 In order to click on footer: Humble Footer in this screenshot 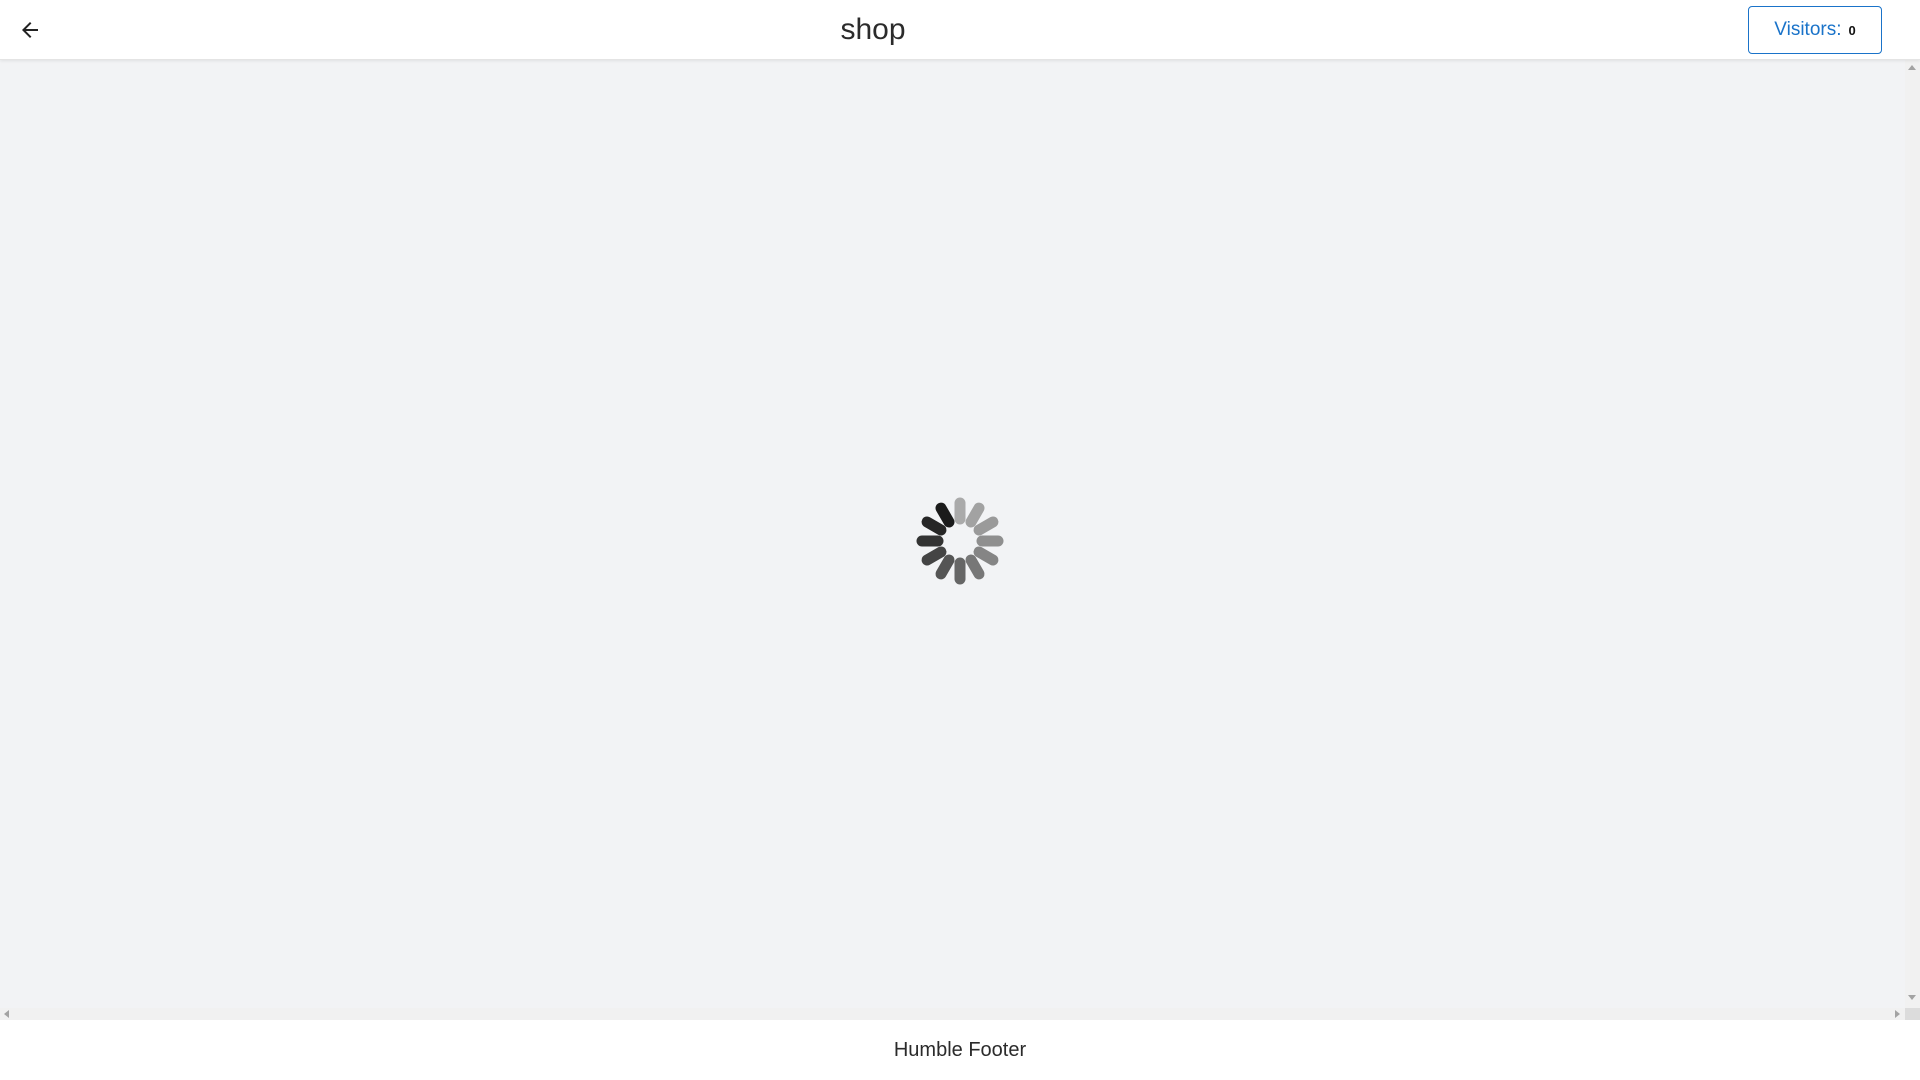, I will do `click(960, 1050)`.